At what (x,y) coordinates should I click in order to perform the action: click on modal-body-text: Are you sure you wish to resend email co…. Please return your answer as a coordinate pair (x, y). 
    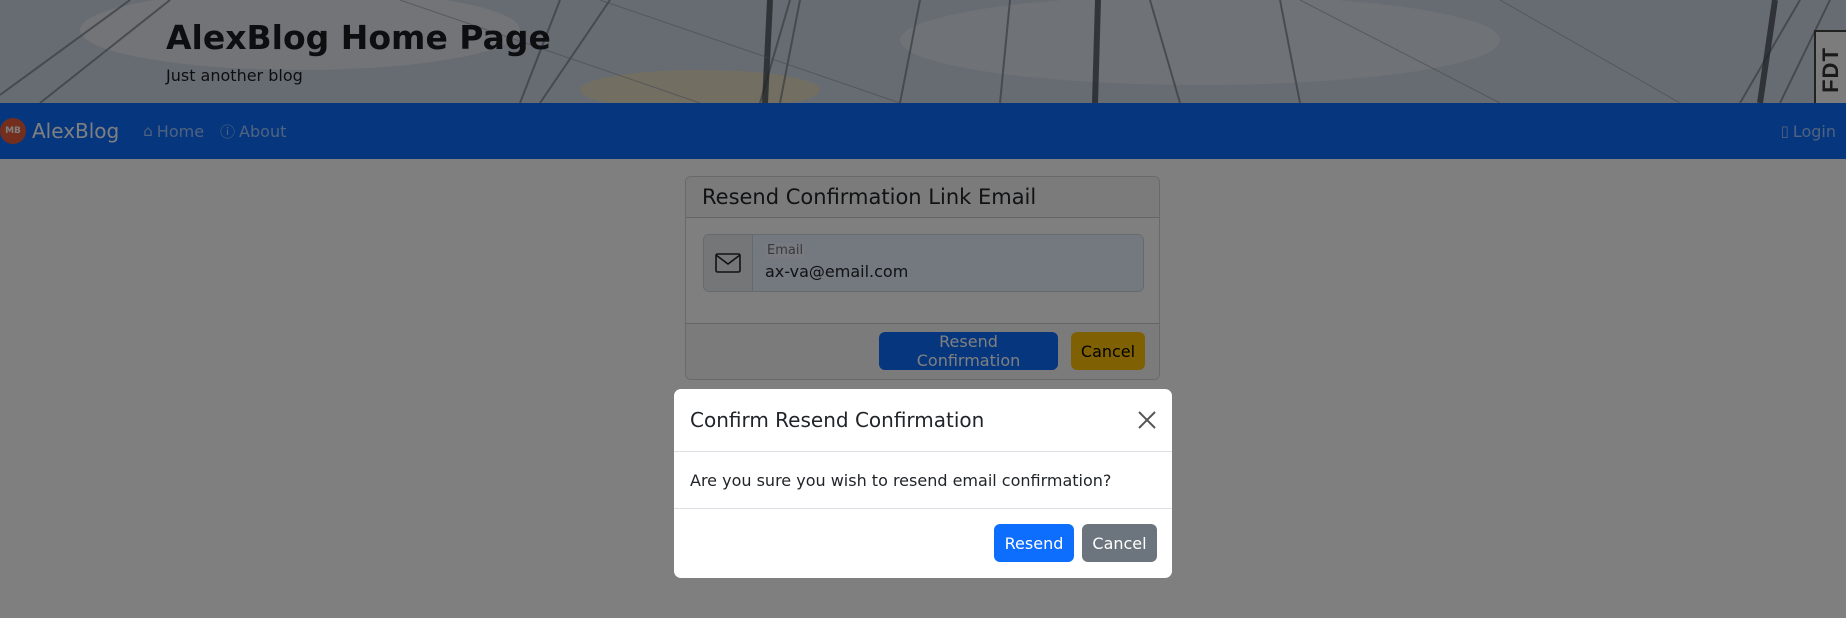
    Looking at the image, I should click on (923, 480).